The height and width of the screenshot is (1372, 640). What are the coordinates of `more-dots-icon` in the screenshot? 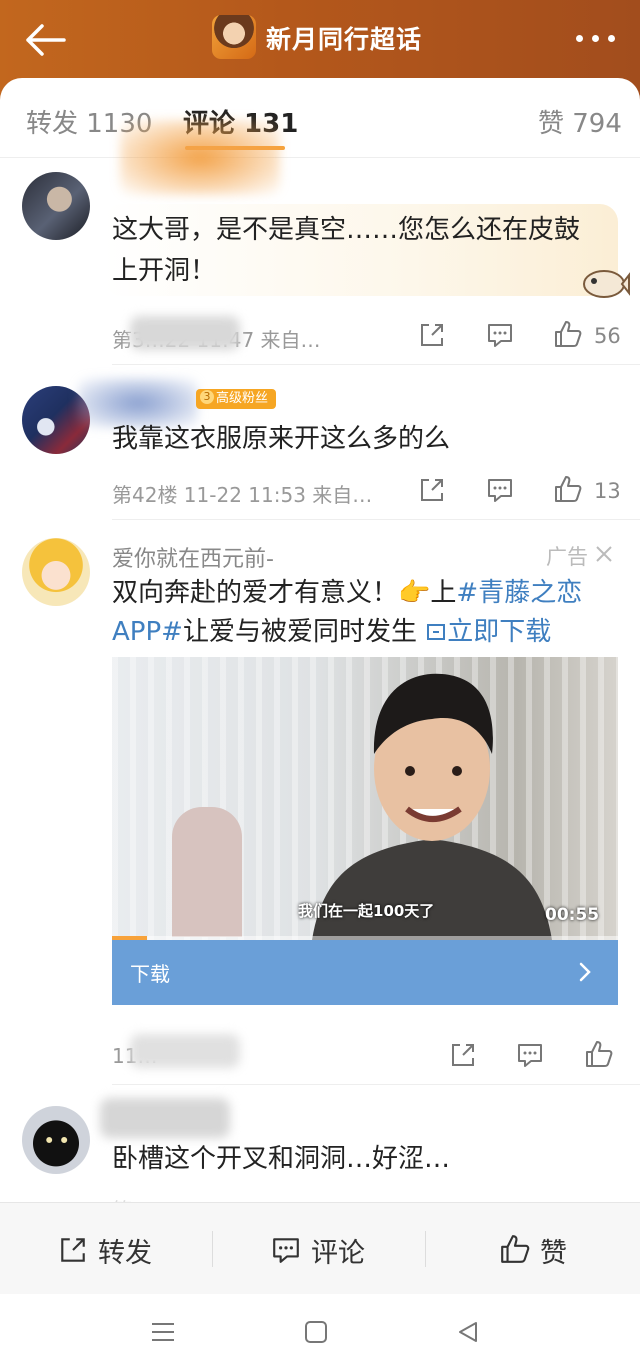 It's located at (579, 38).